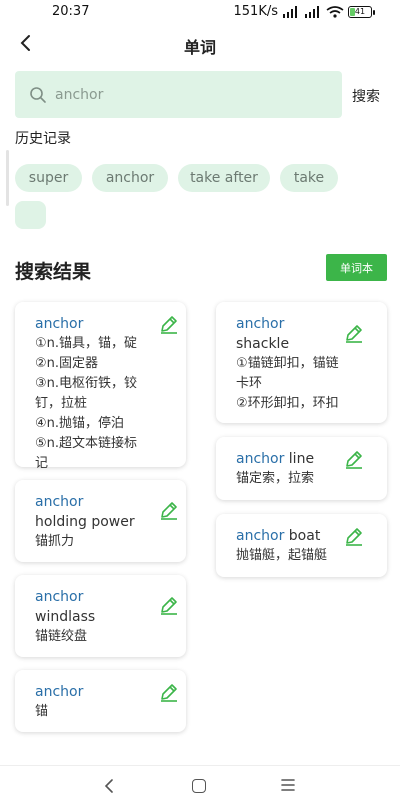 This screenshot has width=400, height=800. Describe the element at coordinates (38, 94) in the screenshot. I see `search-icon` at that location.